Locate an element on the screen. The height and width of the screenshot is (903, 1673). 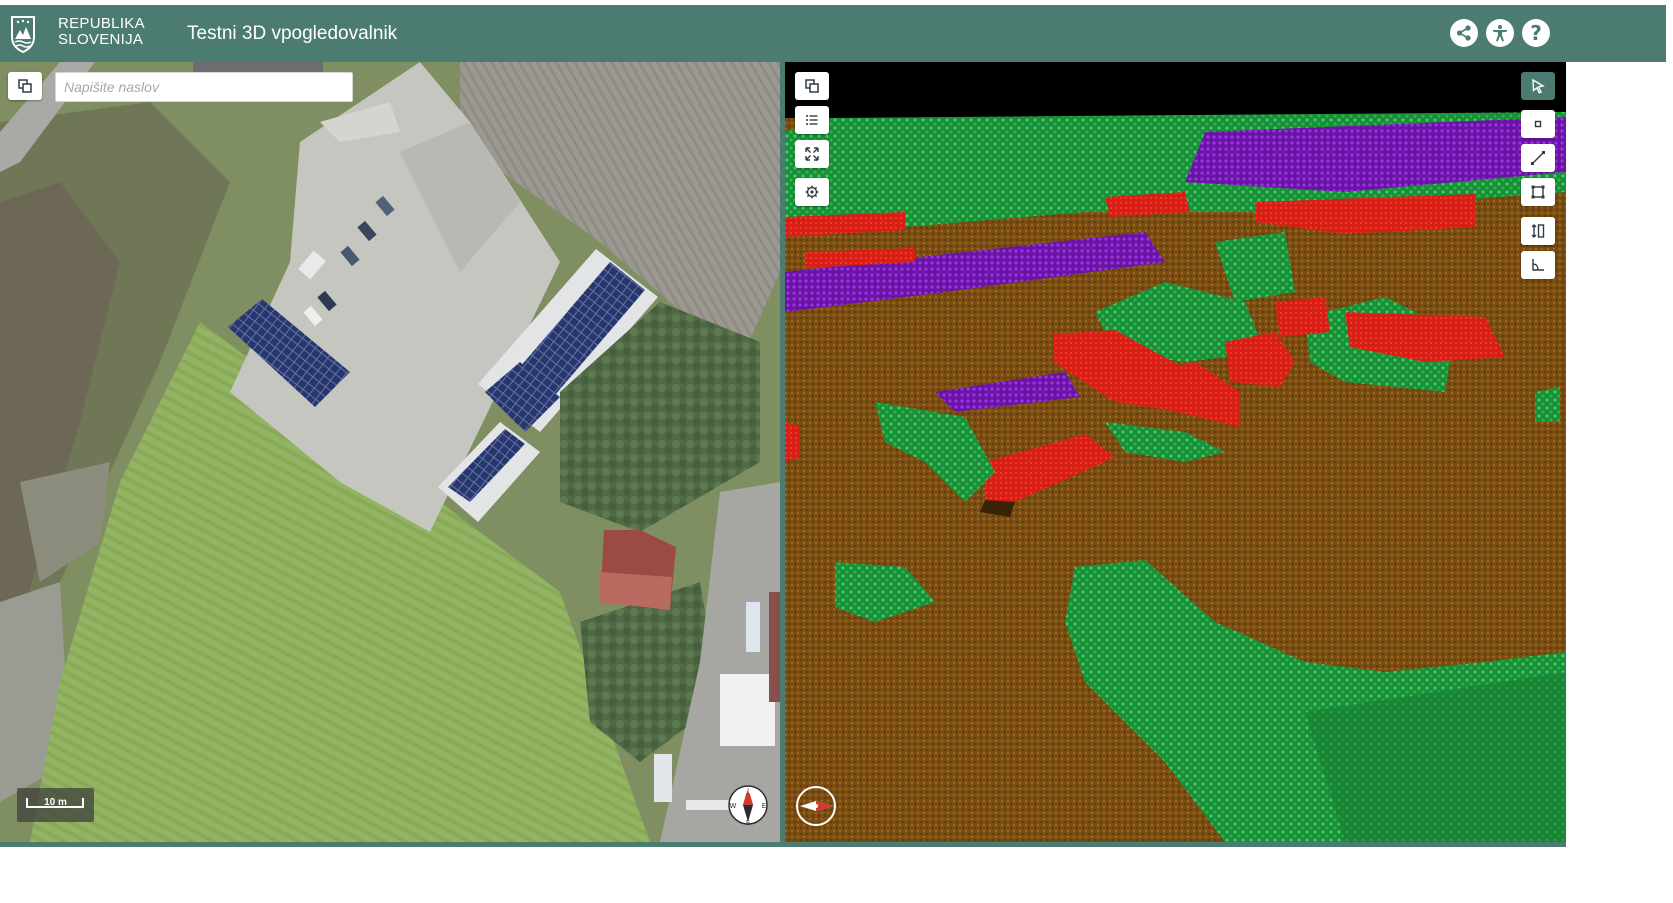
area-measure-button is located at coordinates (1538, 192).